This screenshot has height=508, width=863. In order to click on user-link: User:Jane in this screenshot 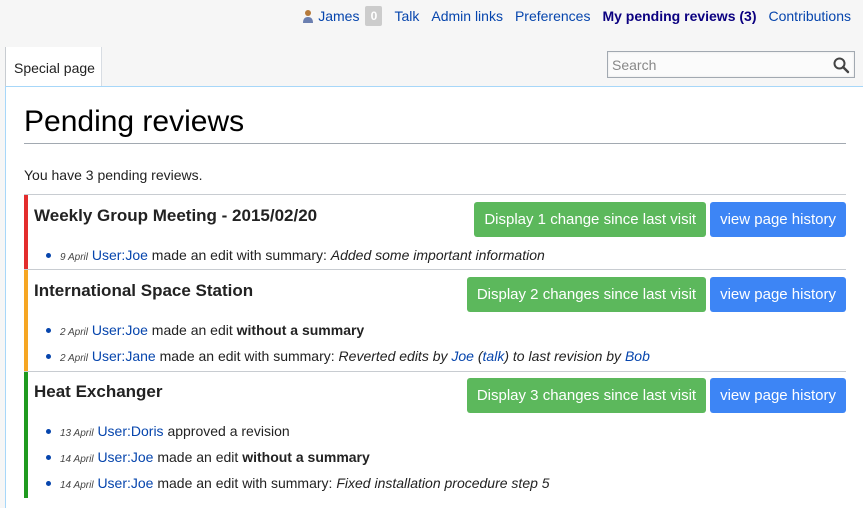, I will do `click(124, 356)`.